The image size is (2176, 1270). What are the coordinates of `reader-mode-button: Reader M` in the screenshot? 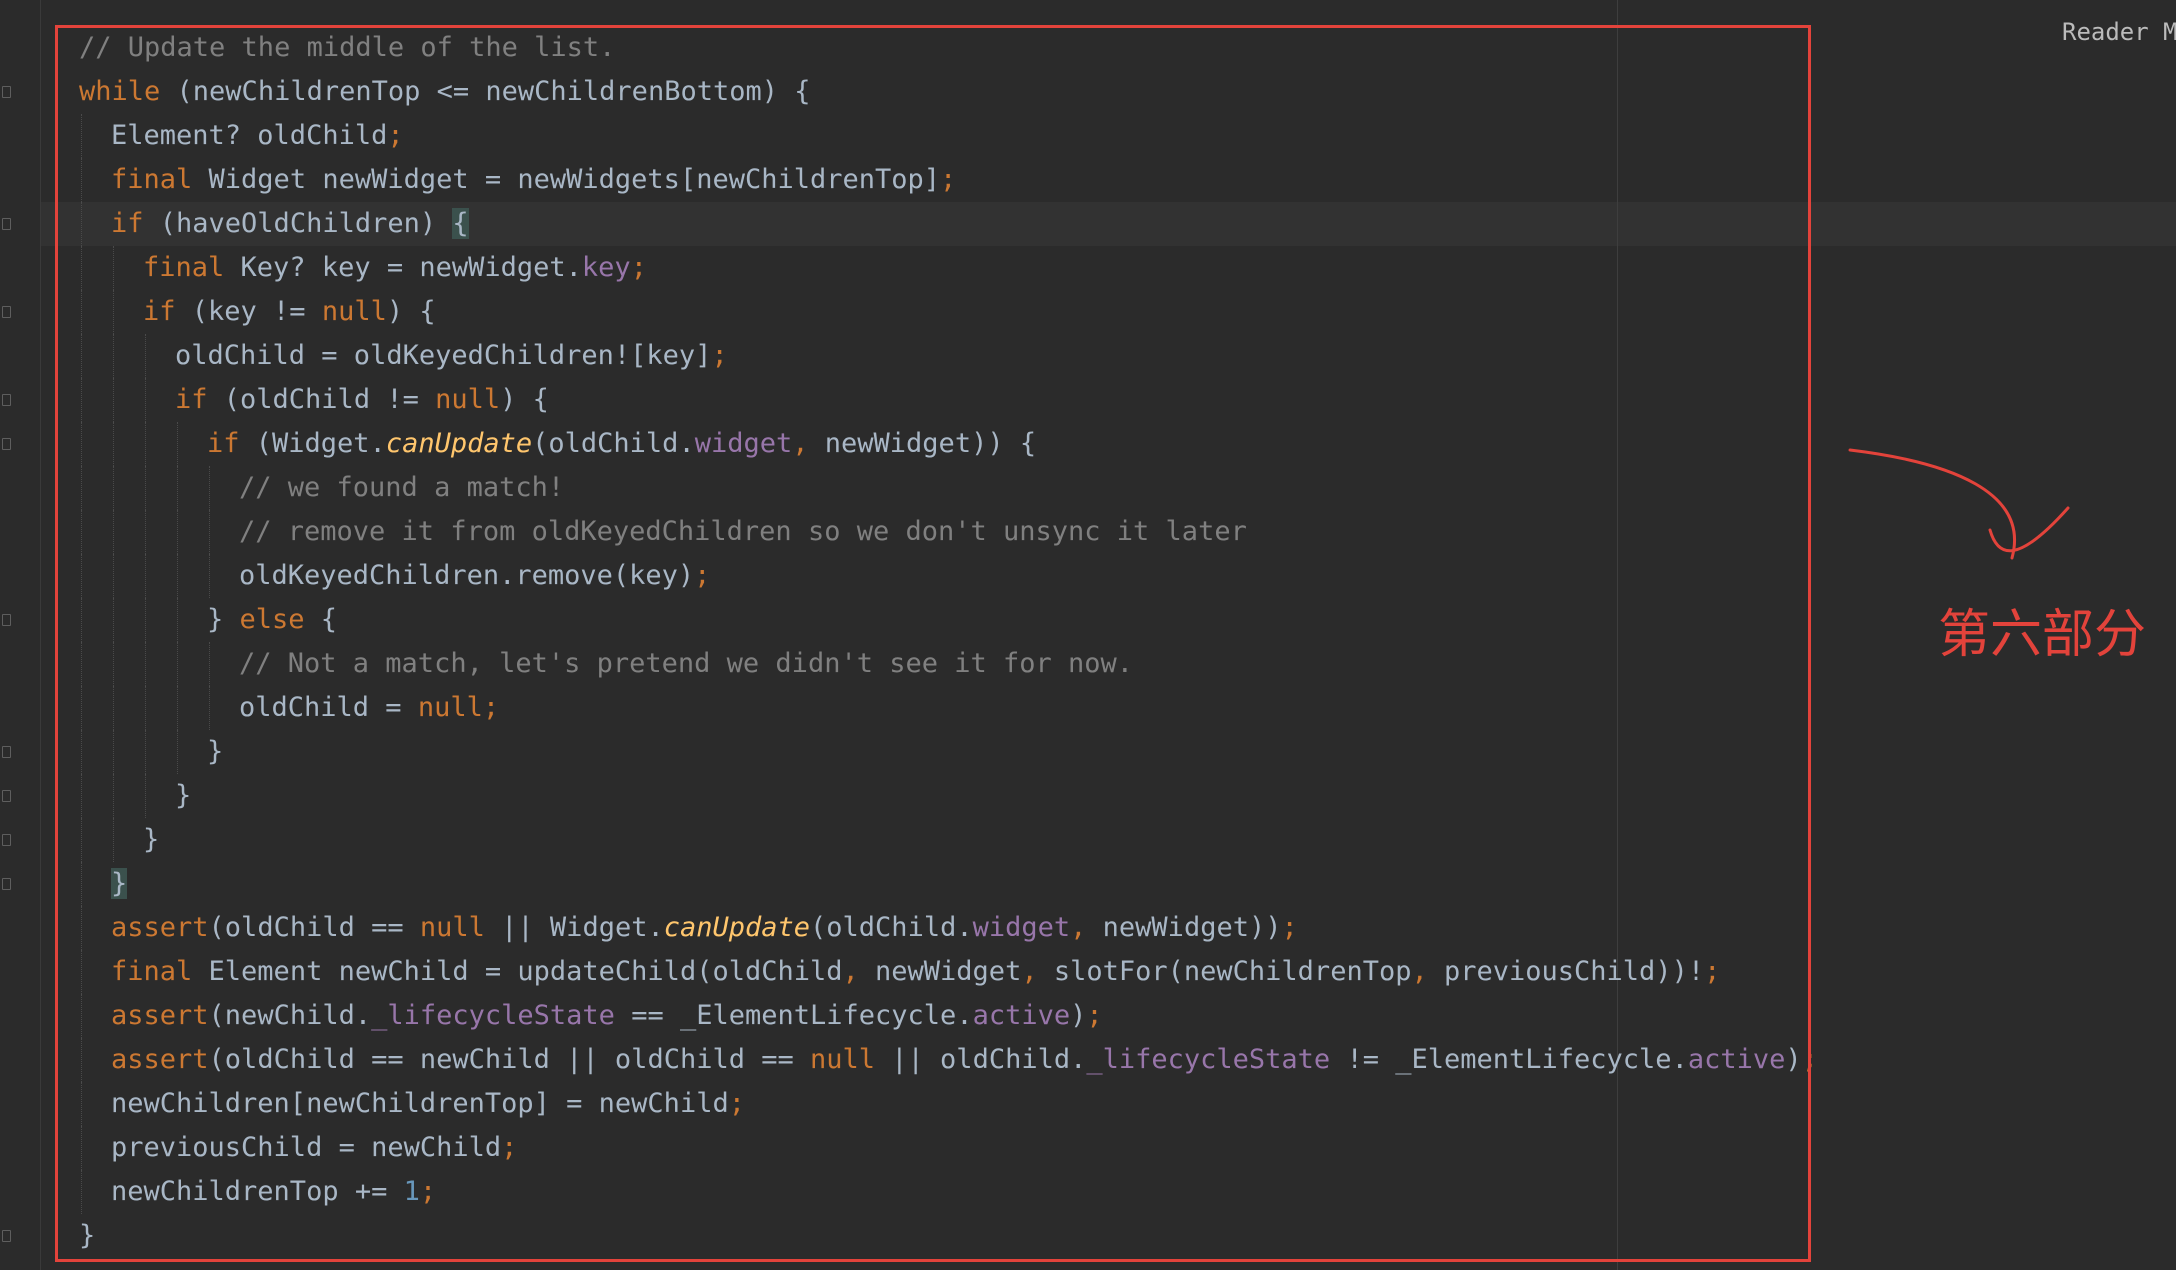 It's located at (2119, 32).